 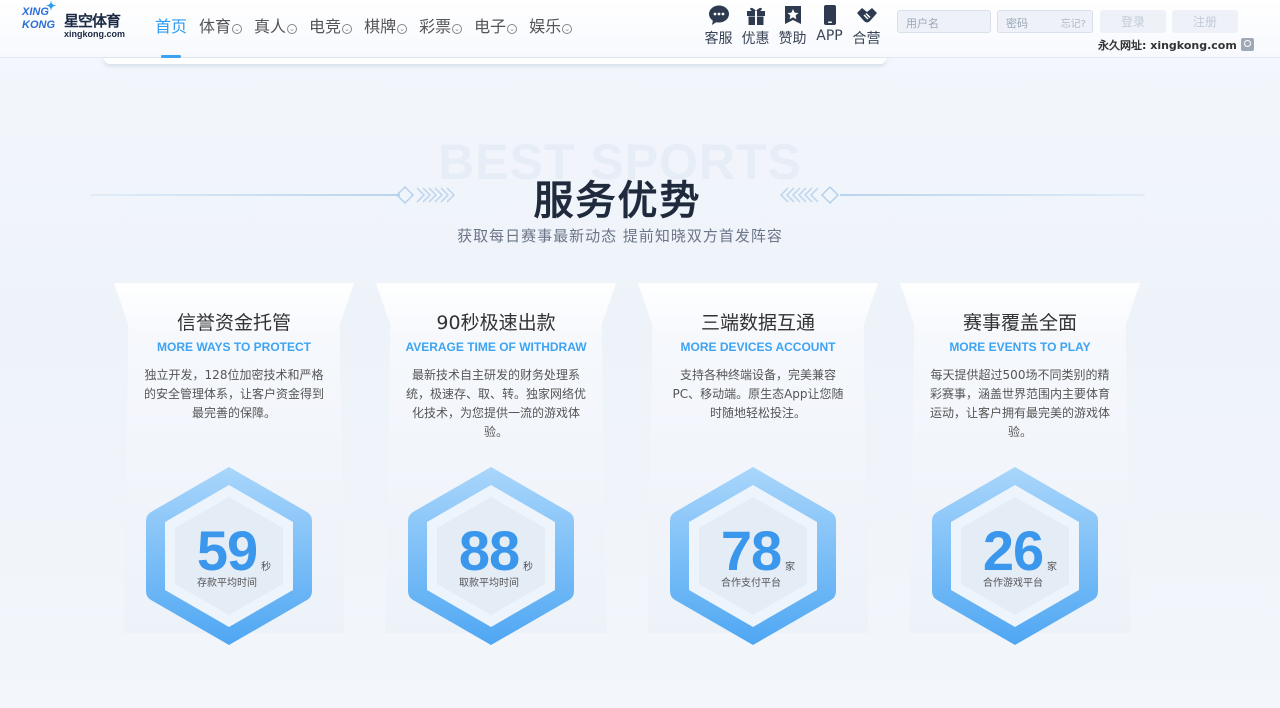 What do you see at coordinates (755, 16) in the screenshot?
I see `gift-icon` at bounding box center [755, 16].